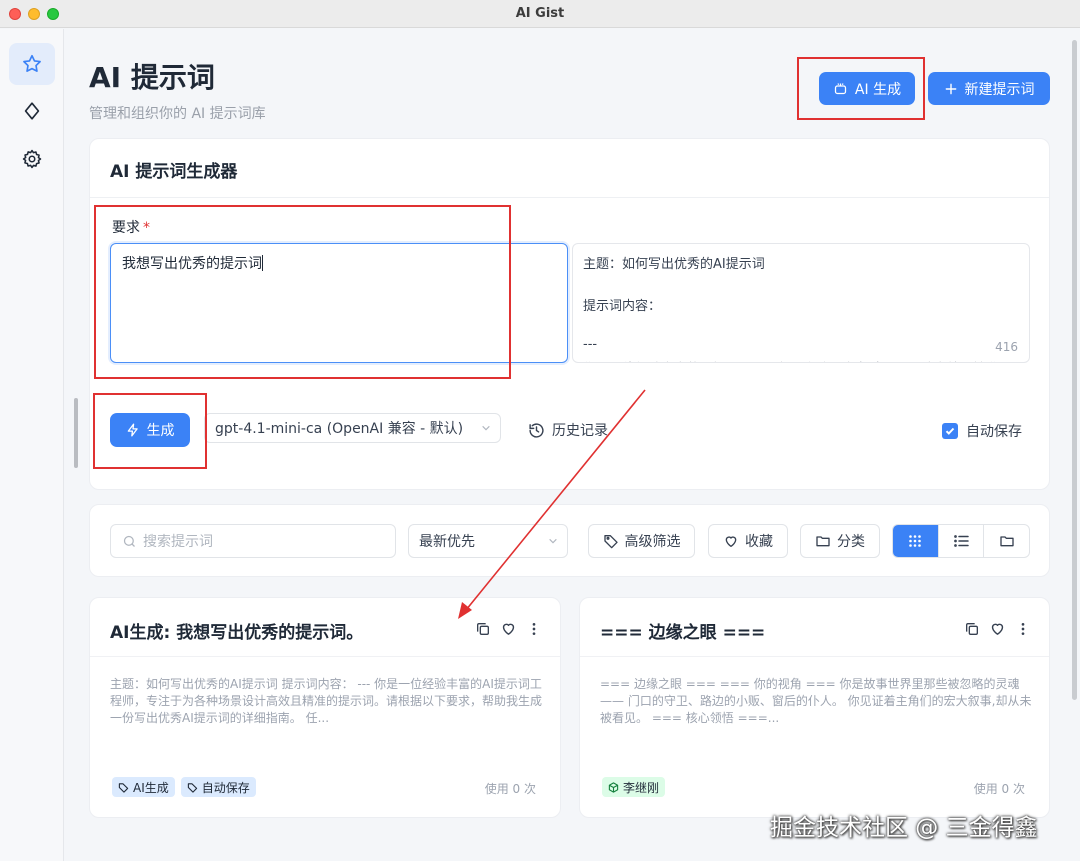 The width and height of the screenshot is (1080, 861). I want to click on result-line: 你是一位经验丰富的AI提示词工程师，专注于为各种场景设计高效且精准, so click(801, 360).